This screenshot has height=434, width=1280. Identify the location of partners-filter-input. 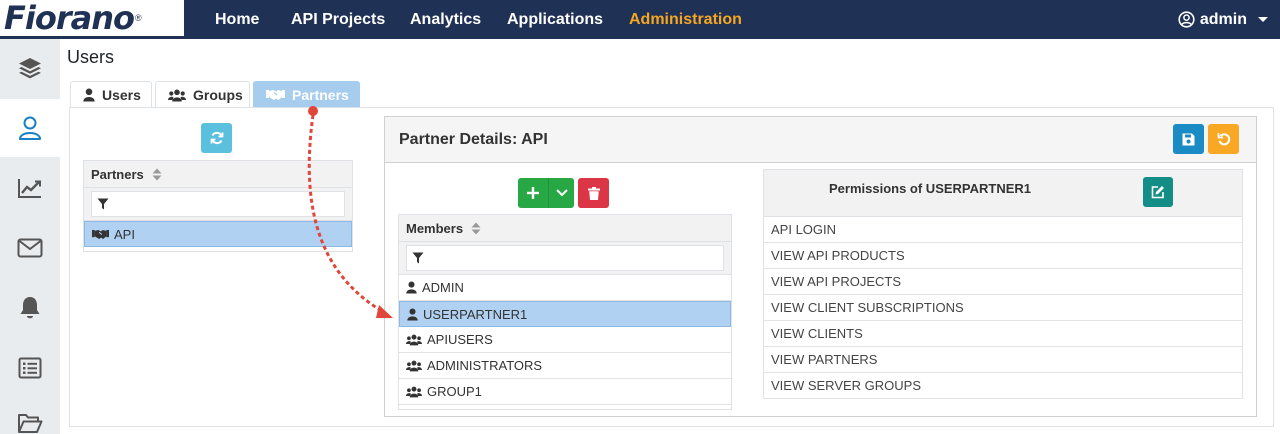
(218, 204).